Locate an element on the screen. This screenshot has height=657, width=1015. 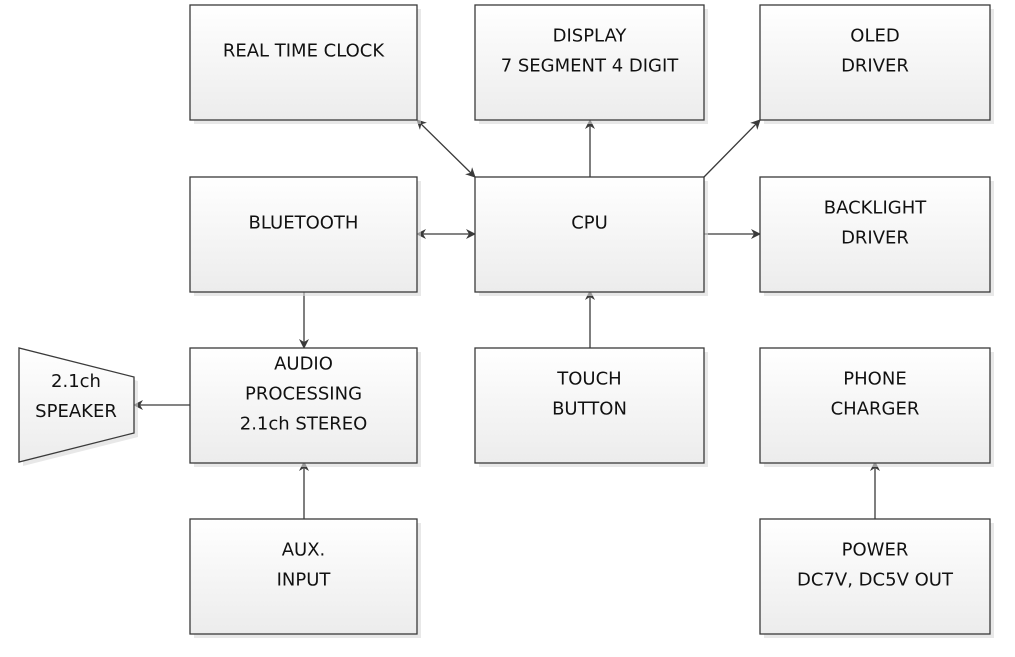
block-label: SPEAKER is located at coordinates (76, 411).